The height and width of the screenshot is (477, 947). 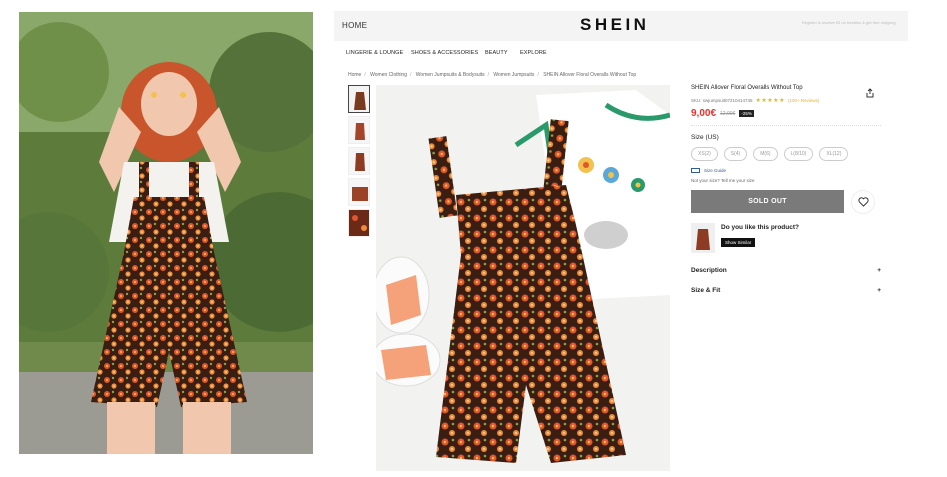 I want to click on action-row: SOLD OUT, so click(x=786, y=201).